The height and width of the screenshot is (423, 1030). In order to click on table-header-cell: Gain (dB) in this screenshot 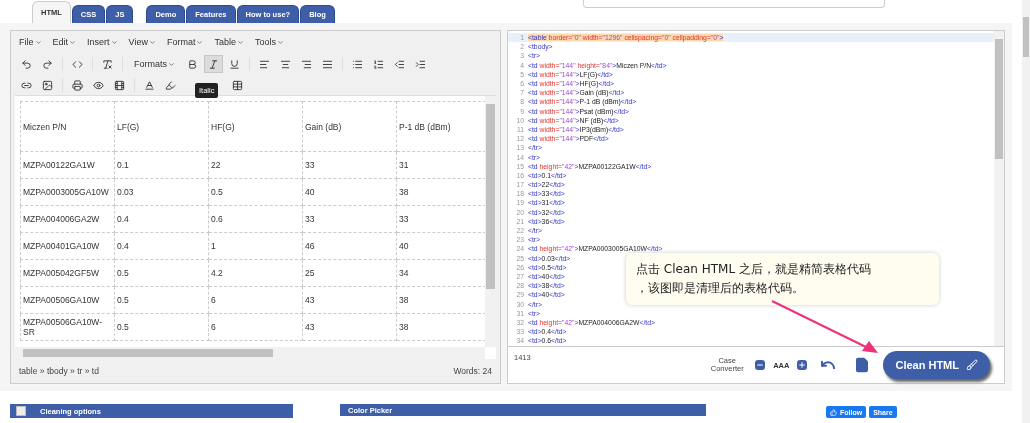, I will do `click(349, 126)`.